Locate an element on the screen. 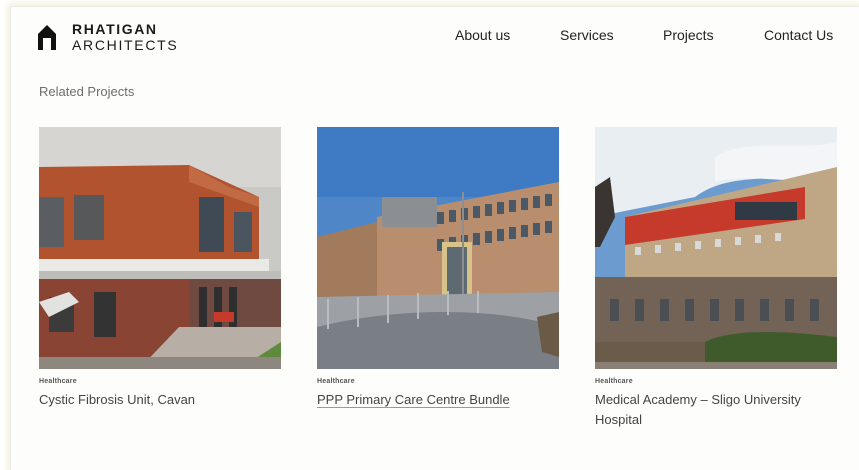 Image resolution: width=859 pixels, height=470 pixels. main-nav: About us Services Projects Contact Us is located at coordinates (435, 37).